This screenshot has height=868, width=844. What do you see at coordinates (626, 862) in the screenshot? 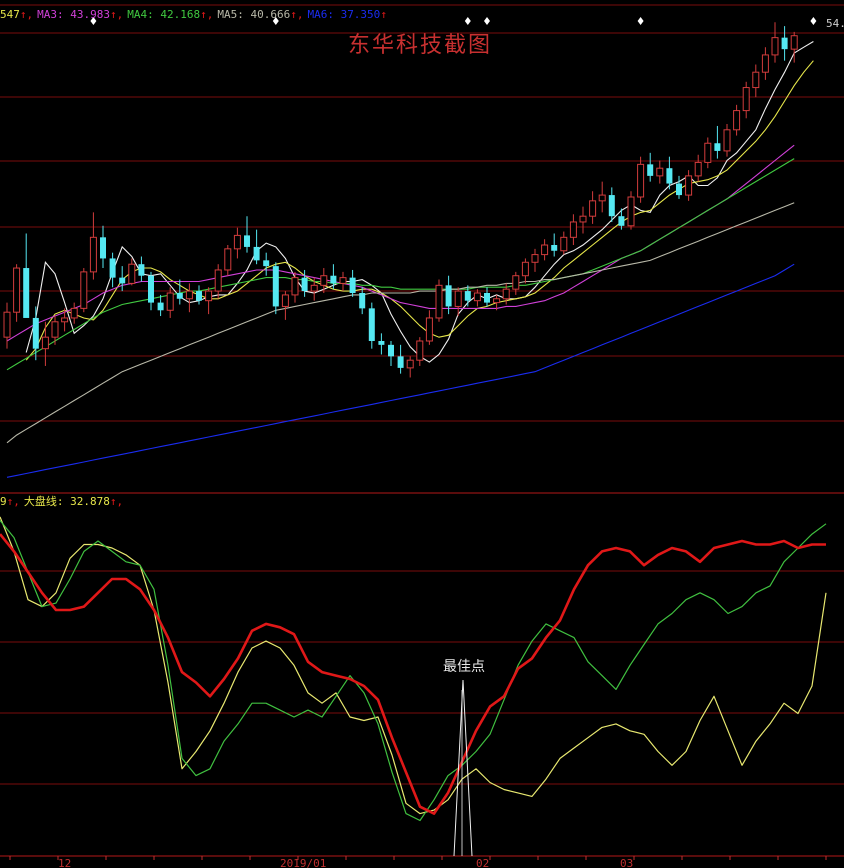
I see `x-axis-label: 03` at bounding box center [626, 862].